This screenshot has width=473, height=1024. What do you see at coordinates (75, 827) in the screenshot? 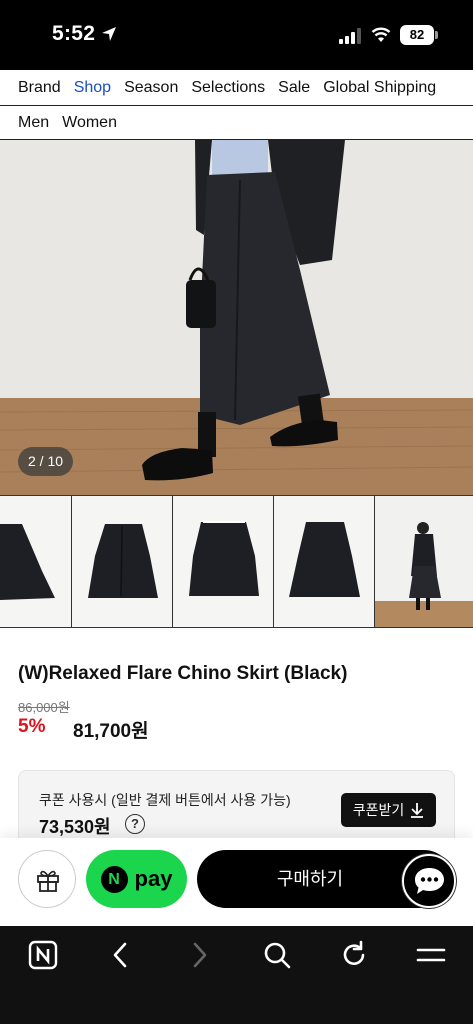
I see `coupon-price: 73,530원` at bounding box center [75, 827].